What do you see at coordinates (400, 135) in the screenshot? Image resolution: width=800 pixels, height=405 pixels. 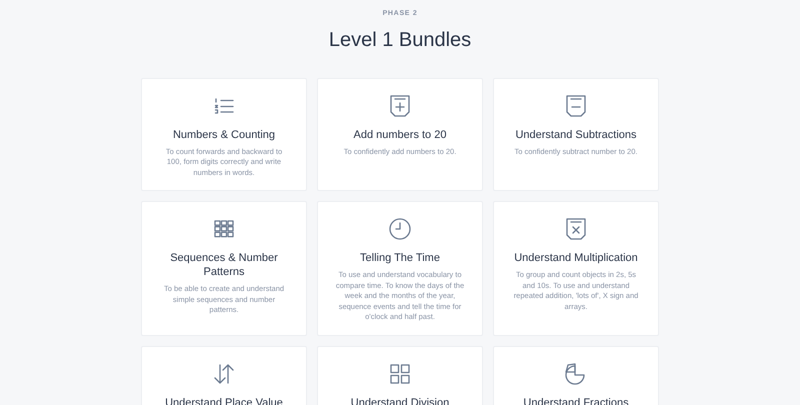 I see `bundle-title: Add numbers to 20` at bounding box center [400, 135].